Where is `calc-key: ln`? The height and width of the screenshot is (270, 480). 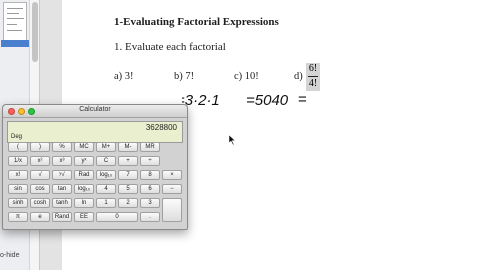 calc-key: ln is located at coordinates (84, 203).